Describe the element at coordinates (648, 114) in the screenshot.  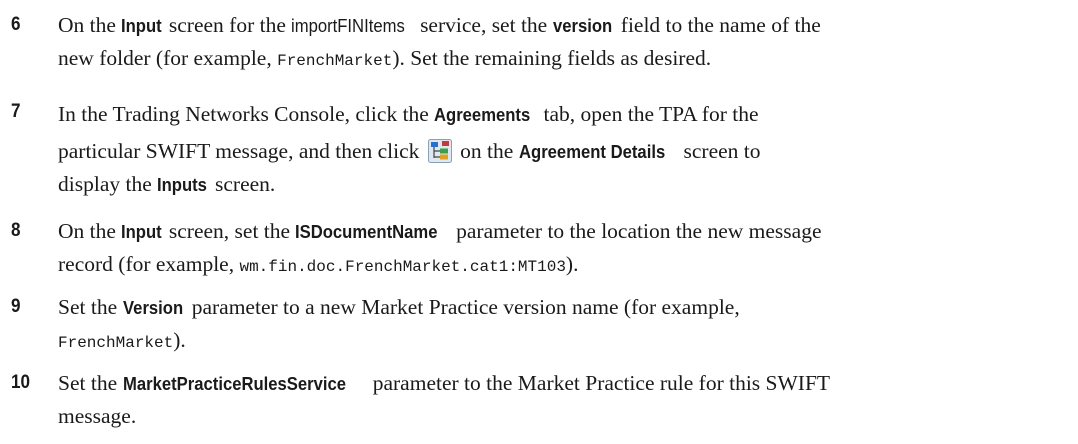
I see `text-run: tab, open the TPA for the` at that location.